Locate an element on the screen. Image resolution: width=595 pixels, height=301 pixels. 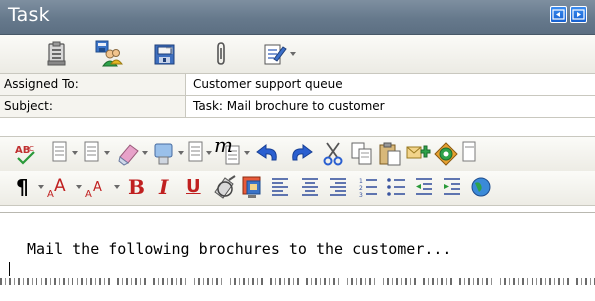
font-color-icon is located at coordinates (253, 188).